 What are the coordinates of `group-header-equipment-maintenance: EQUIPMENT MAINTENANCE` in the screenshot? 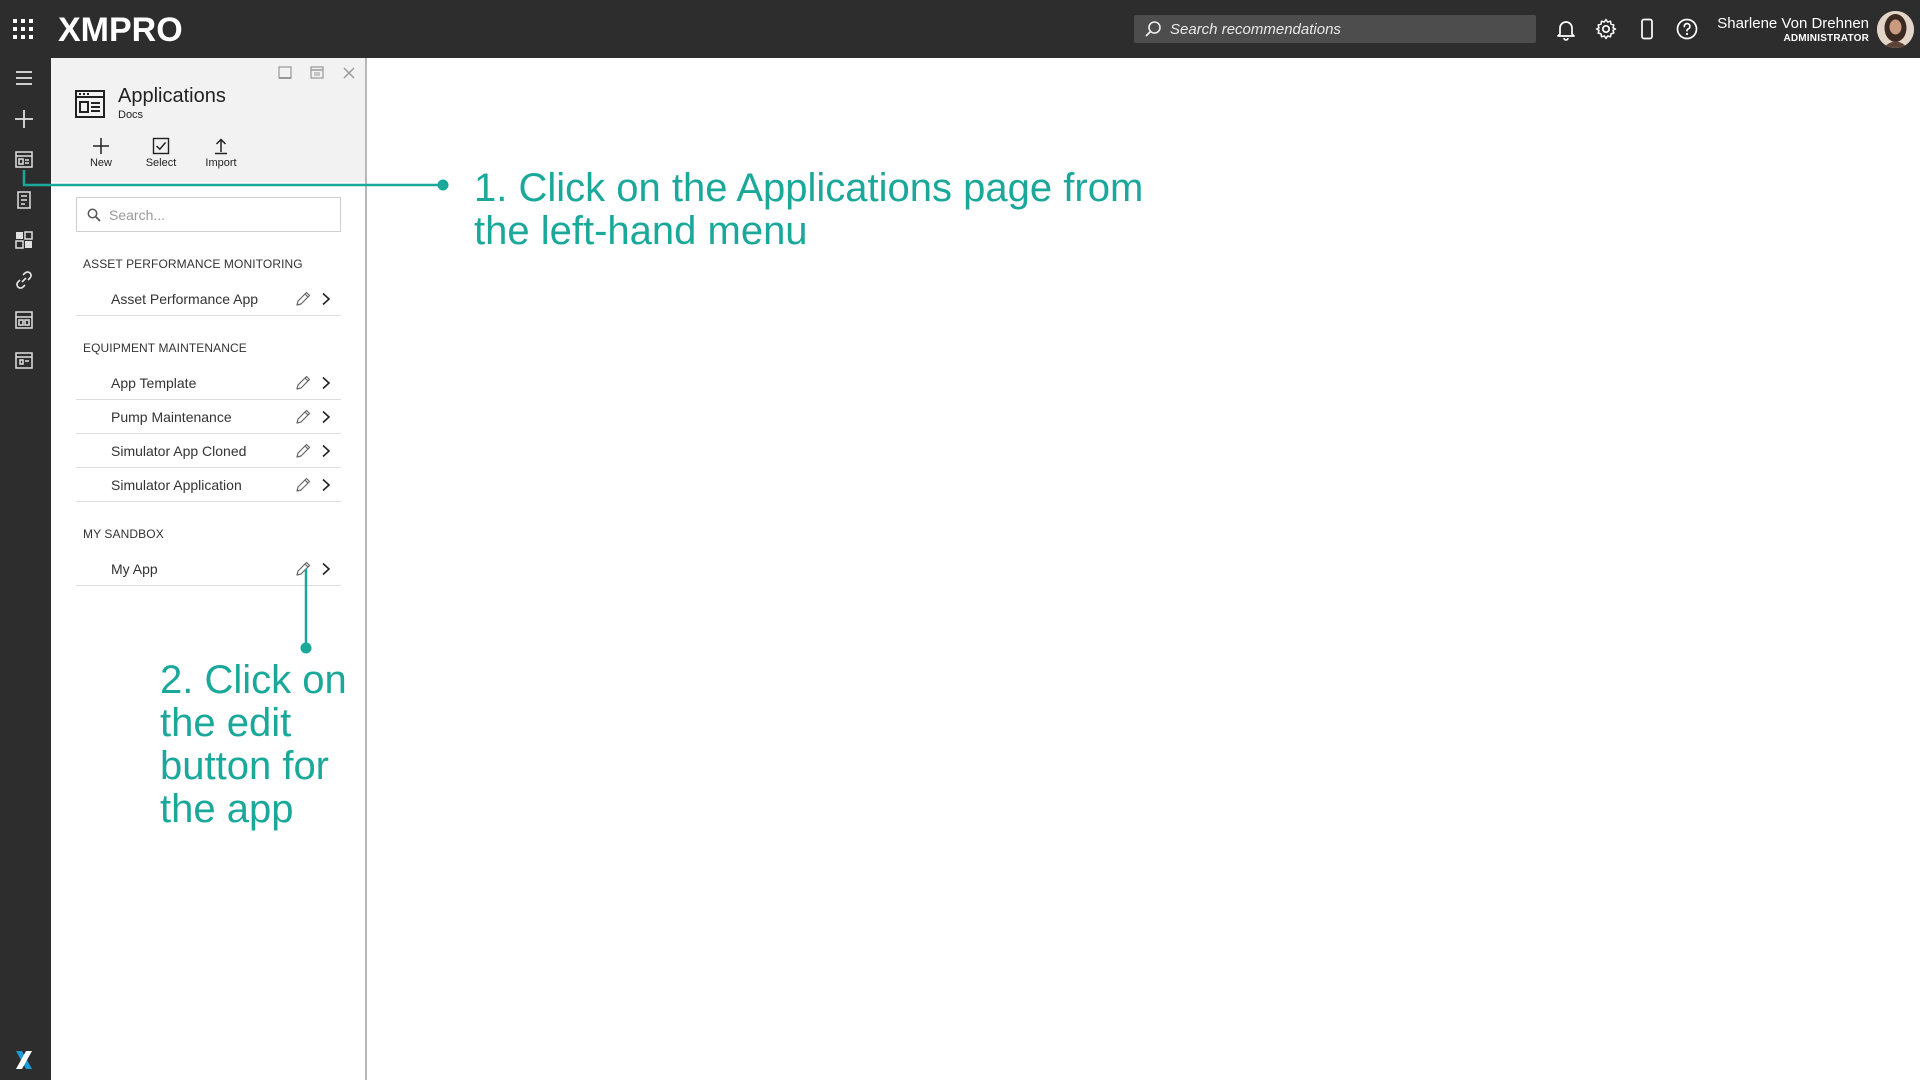 It's located at (165, 348).